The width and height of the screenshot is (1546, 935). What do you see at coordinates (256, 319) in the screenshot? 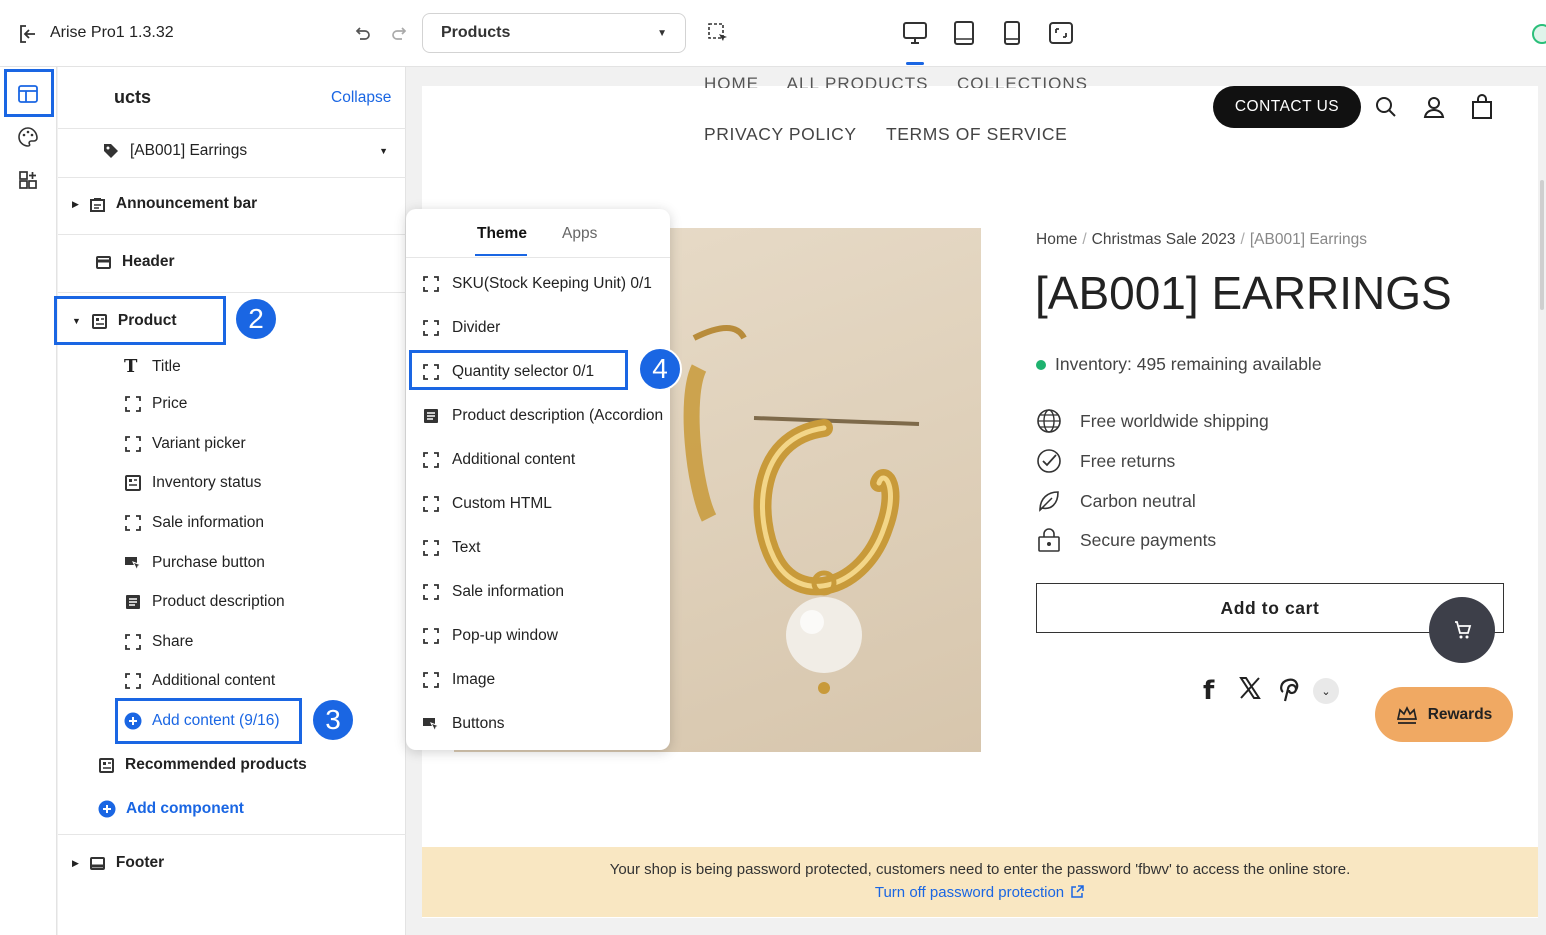
I see `step-badge-2: 2` at bounding box center [256, 319].